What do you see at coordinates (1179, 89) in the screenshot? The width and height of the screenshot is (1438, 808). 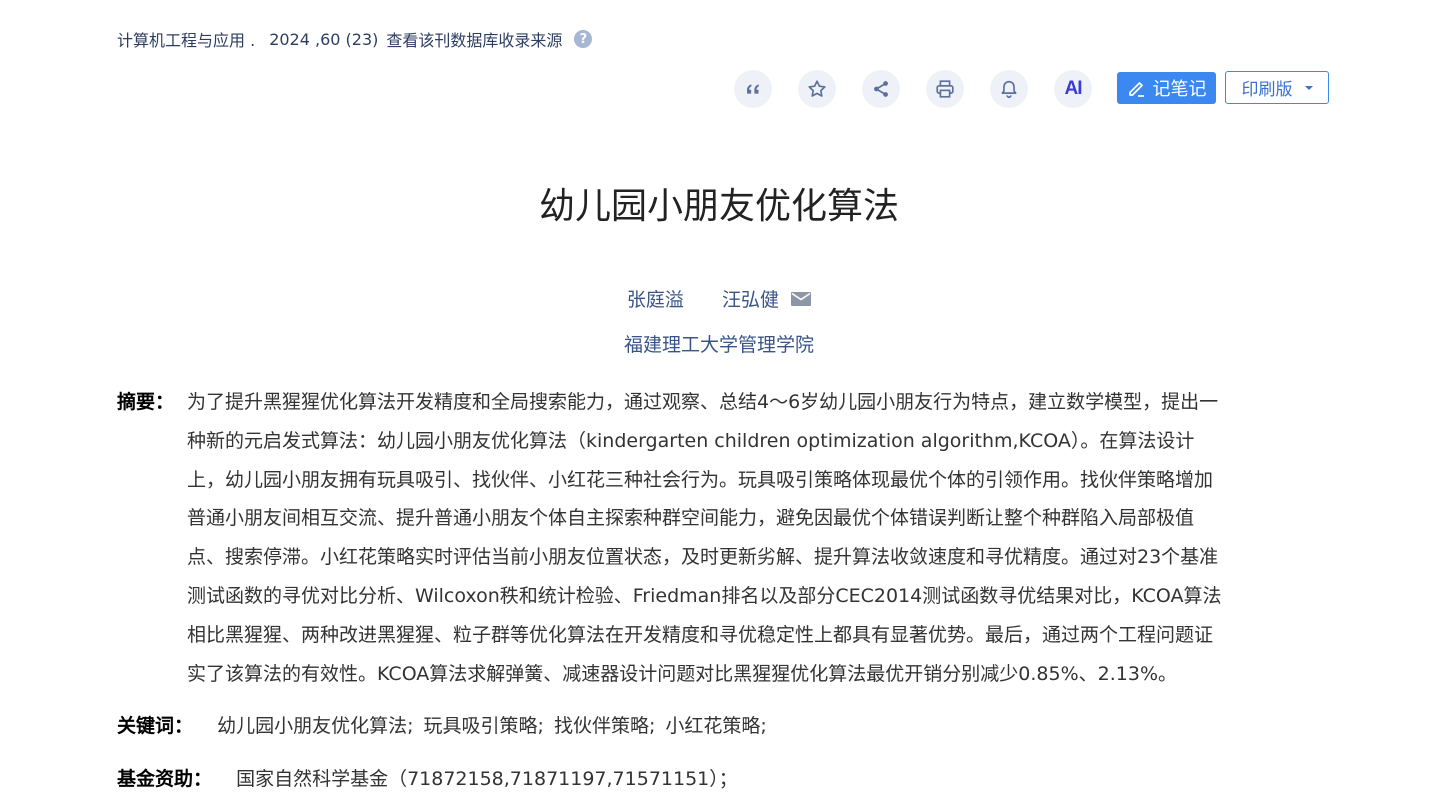 I see `take-notes-label: 记笔记` at bounding box center [1179, 89].